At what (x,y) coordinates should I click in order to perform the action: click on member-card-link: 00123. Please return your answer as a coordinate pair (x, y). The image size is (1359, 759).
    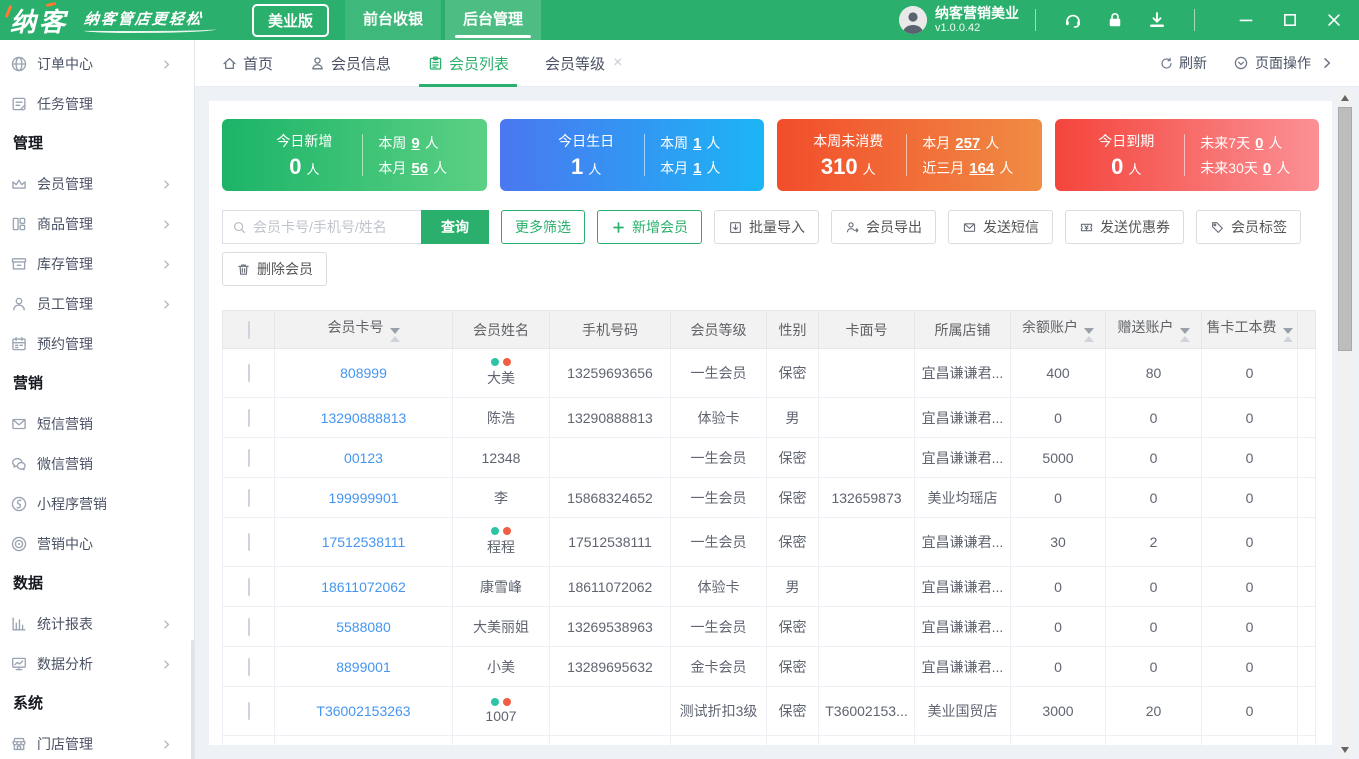
    Looking at the image, I should click on (363, 458).